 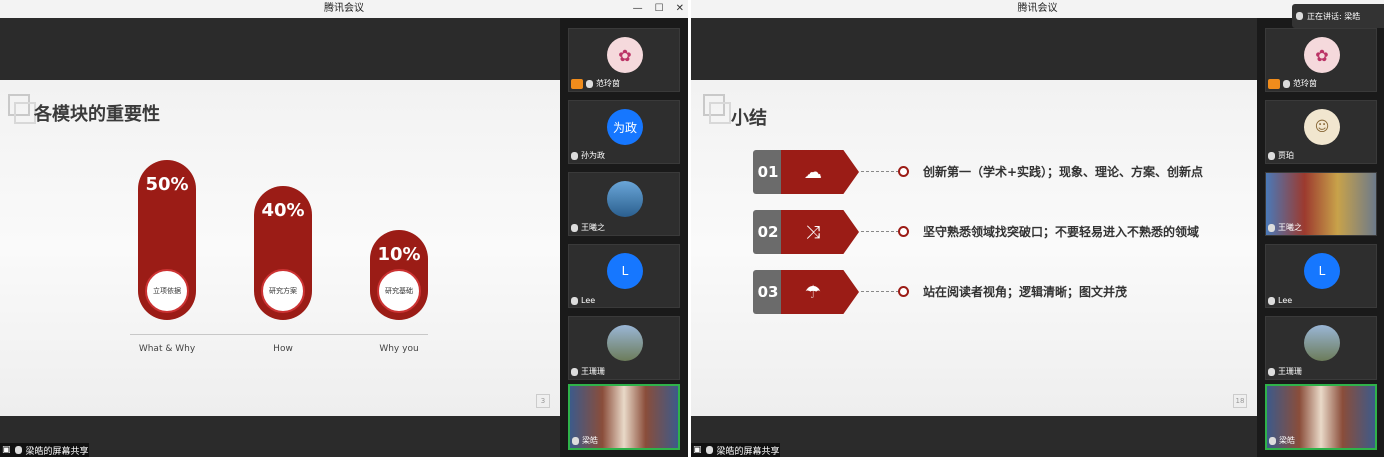 I want to click on umbrella-icon: ☂, so click(x=820, y=292).